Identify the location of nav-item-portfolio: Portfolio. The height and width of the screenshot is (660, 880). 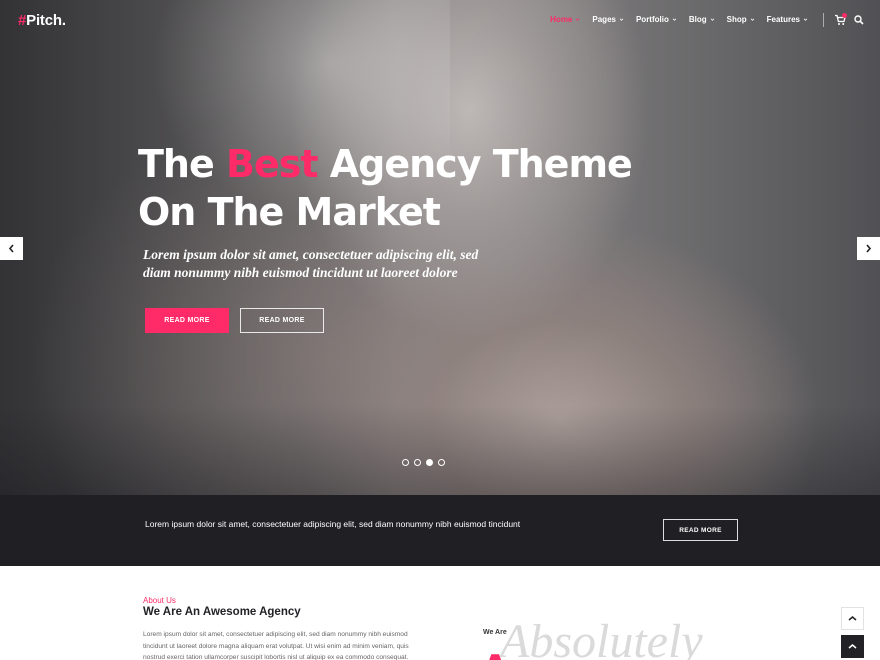
(656, 19).